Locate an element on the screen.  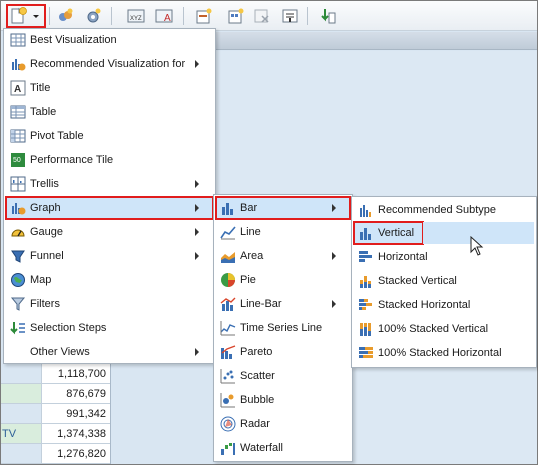
menu-item-waterfall: Waterfall is located at coordinates (283, 448).